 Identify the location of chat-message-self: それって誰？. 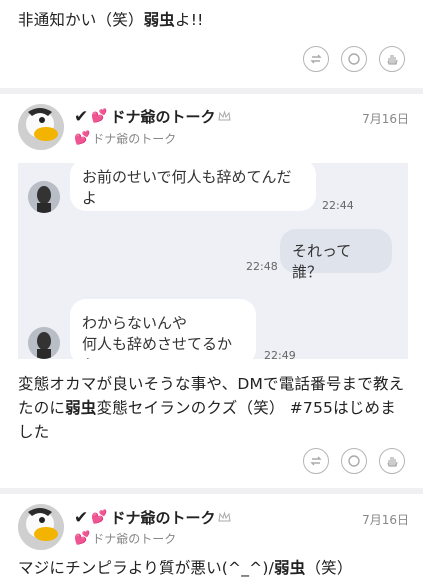
(336, 255).